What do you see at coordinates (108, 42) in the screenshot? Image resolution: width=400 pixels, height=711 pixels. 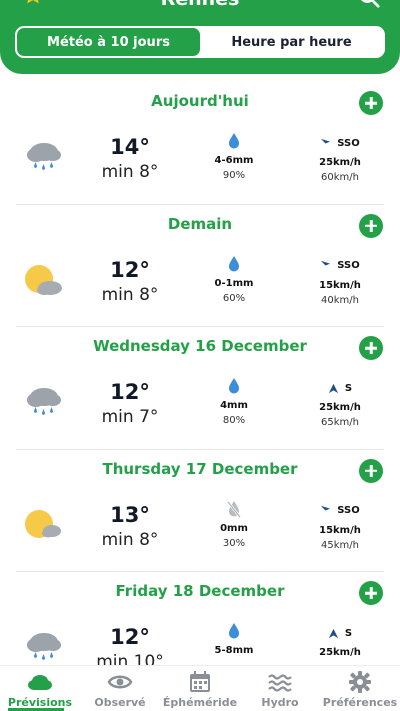 I see `tab-10-day-forecast: Météo à 10 jours` at bounding box center [108, 42].